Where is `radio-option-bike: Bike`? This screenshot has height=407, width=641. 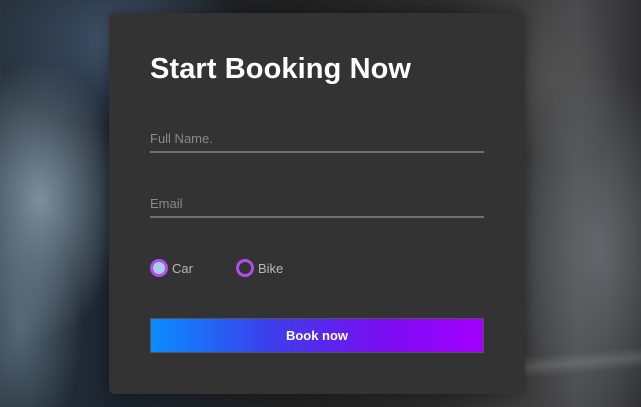 radio-option-bike: Bike is located at coordinates (259, 268).